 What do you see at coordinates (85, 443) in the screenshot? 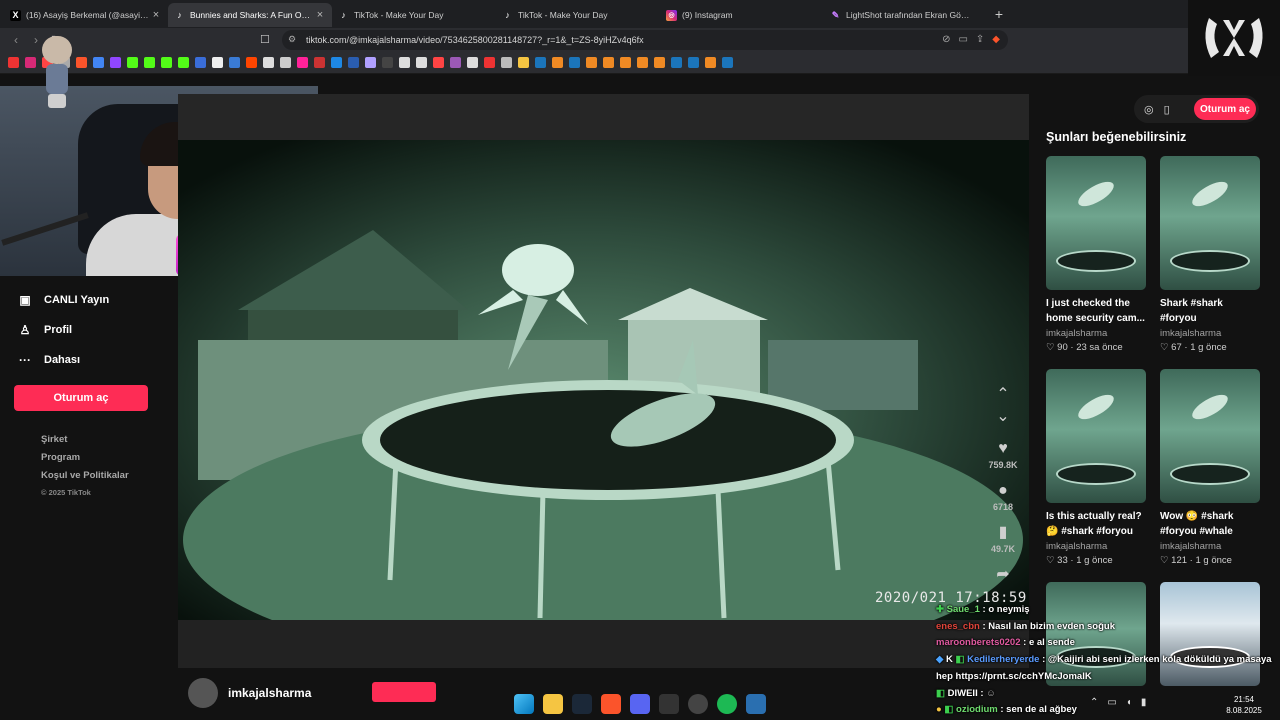
I see `footer-link-company: Şirket` at bounding box center [85, 443].